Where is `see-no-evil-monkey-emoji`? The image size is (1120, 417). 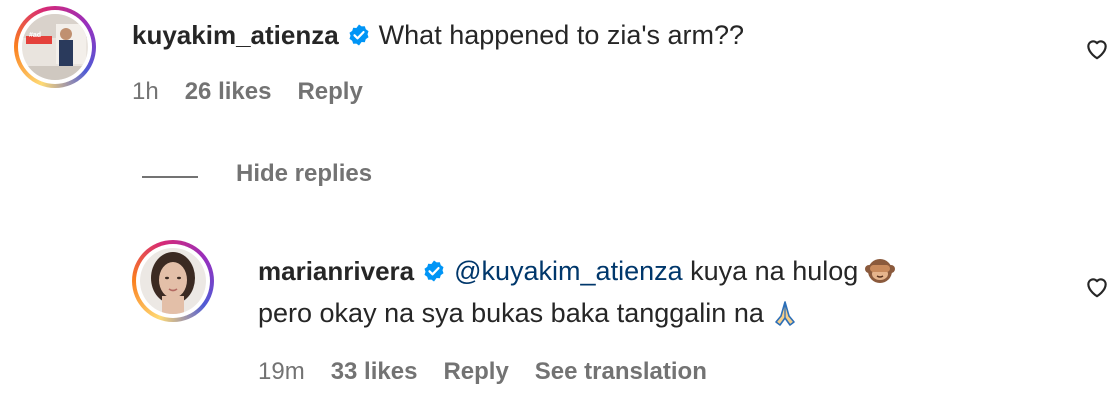
see-no-evil-monkey-emoji is located at coordinates (880, 272).